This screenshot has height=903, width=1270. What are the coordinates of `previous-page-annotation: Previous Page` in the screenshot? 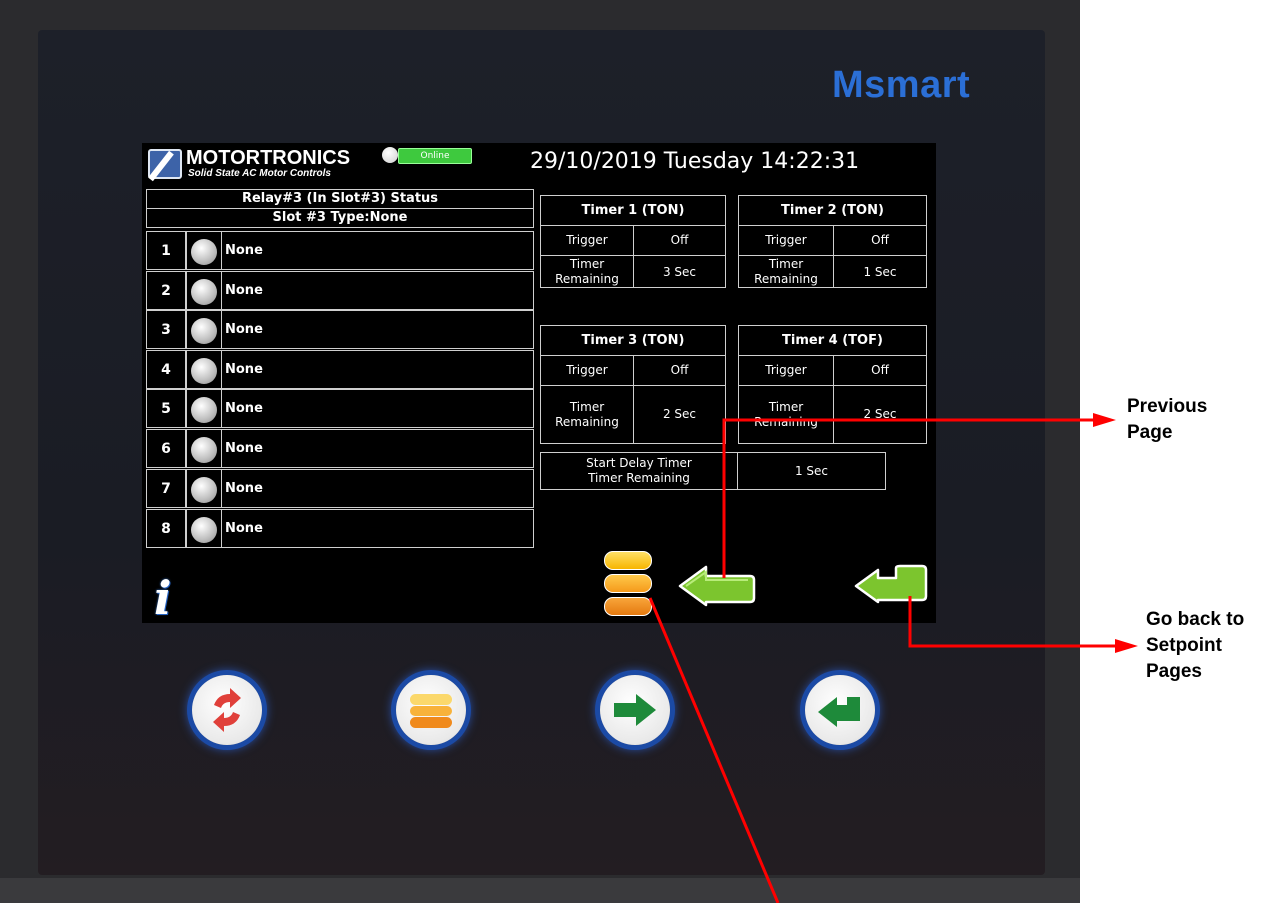 It's located at (1167, 420).